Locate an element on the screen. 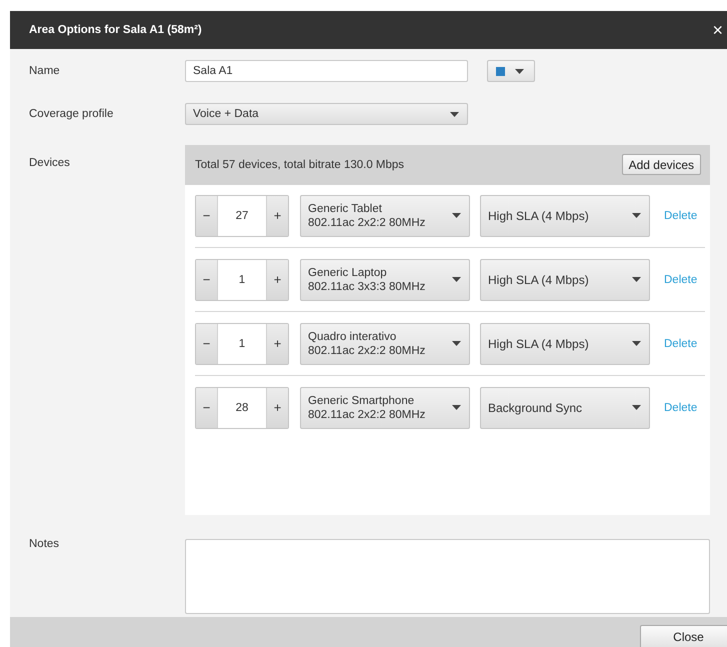  add-devices-button: Add devices is located at coordinates (661, 164).